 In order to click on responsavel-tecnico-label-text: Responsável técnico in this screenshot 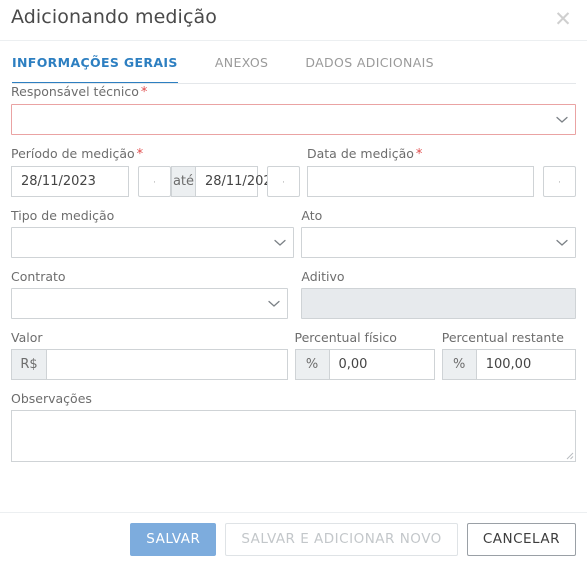, I will do `click(75, 91)`.